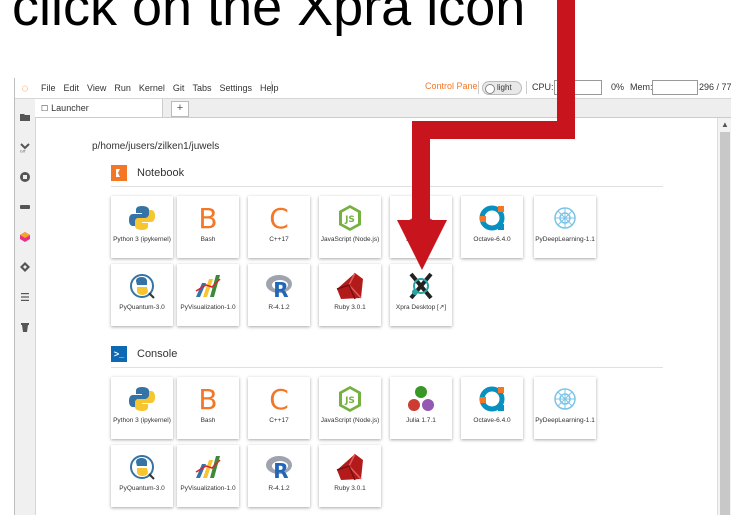  Describe the element at coordinates (235, 88) in the screenshot. I see `menu-settings: Settings` at that location.